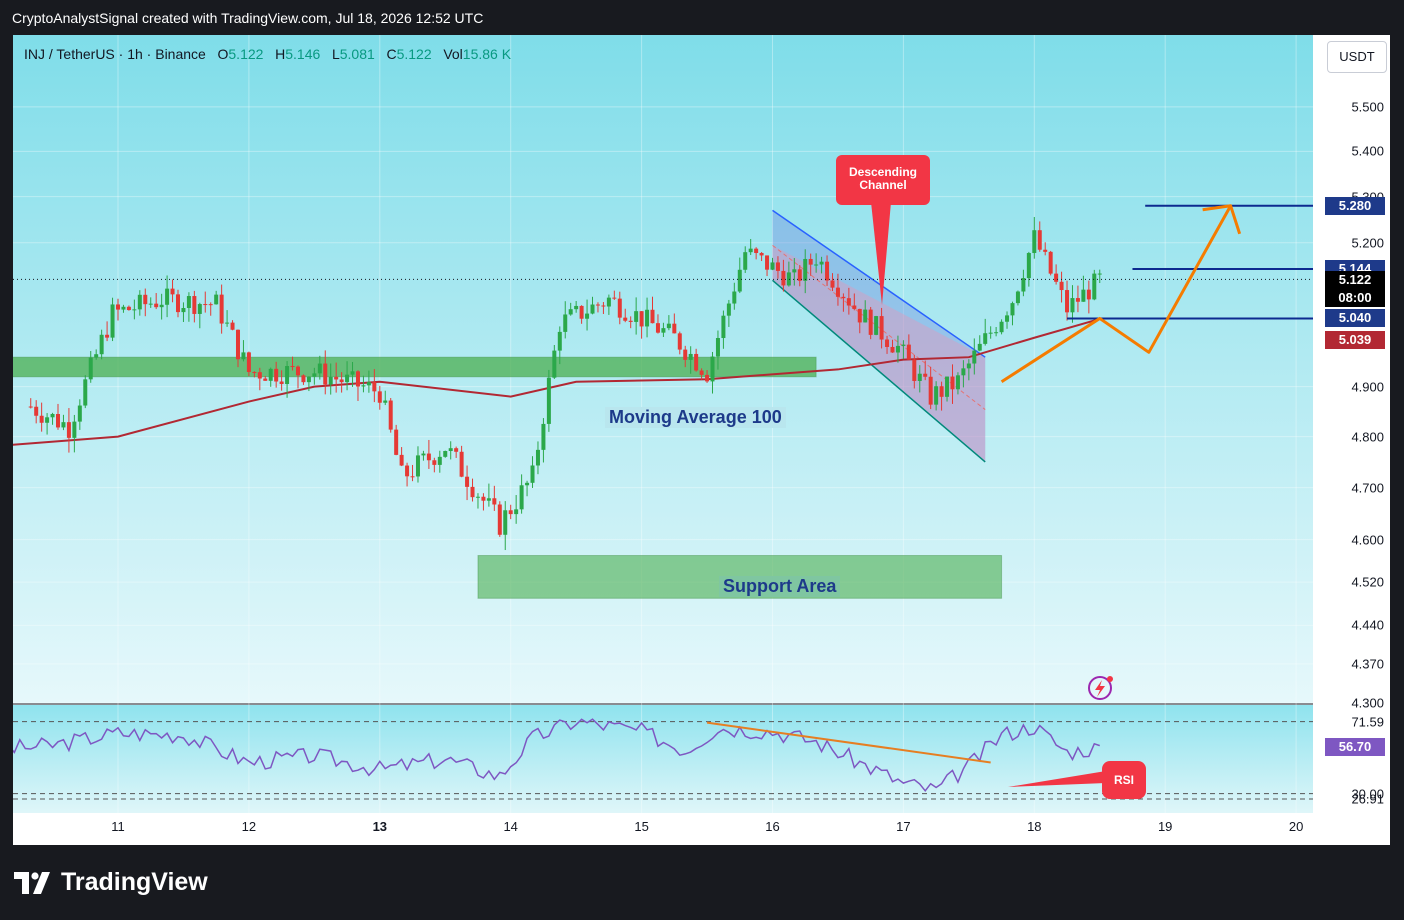 The image size is (1404, 920). Describe the element at coordinates (1367, 625) in the screenshot. I see `price-axis-tick: 4.440` at that location.